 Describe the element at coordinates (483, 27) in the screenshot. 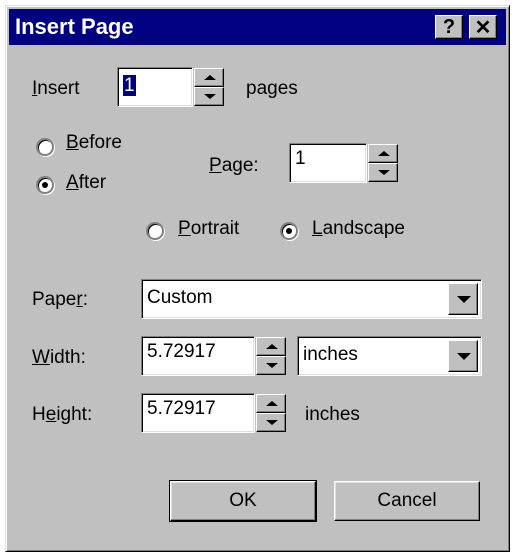

I see `close-button: ✕` at that location.